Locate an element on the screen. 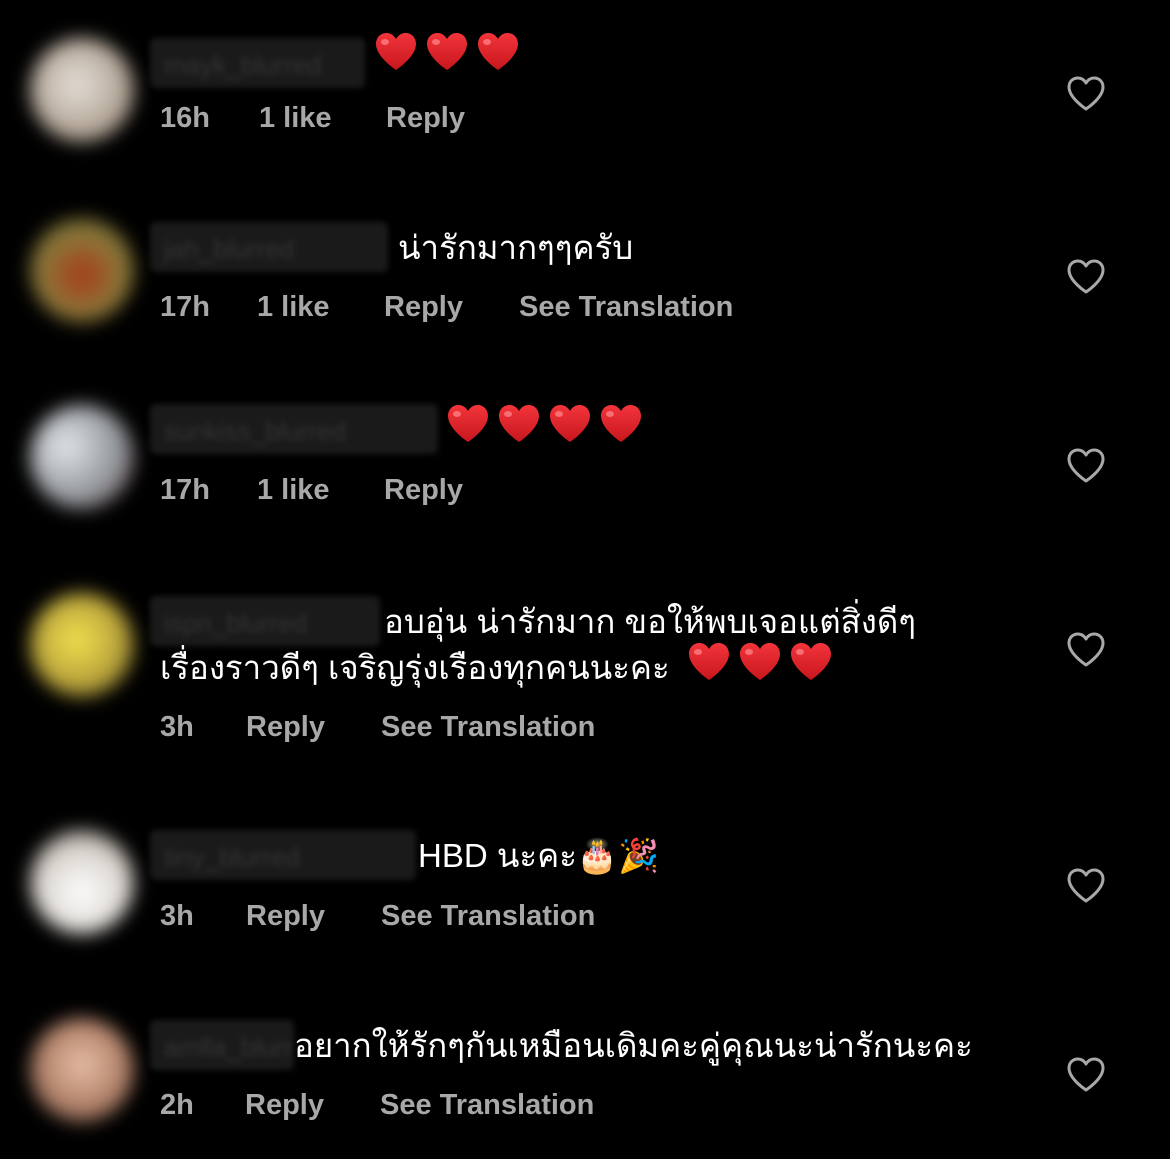  username-text: jah_blurred is located at coordinates (229, 249).